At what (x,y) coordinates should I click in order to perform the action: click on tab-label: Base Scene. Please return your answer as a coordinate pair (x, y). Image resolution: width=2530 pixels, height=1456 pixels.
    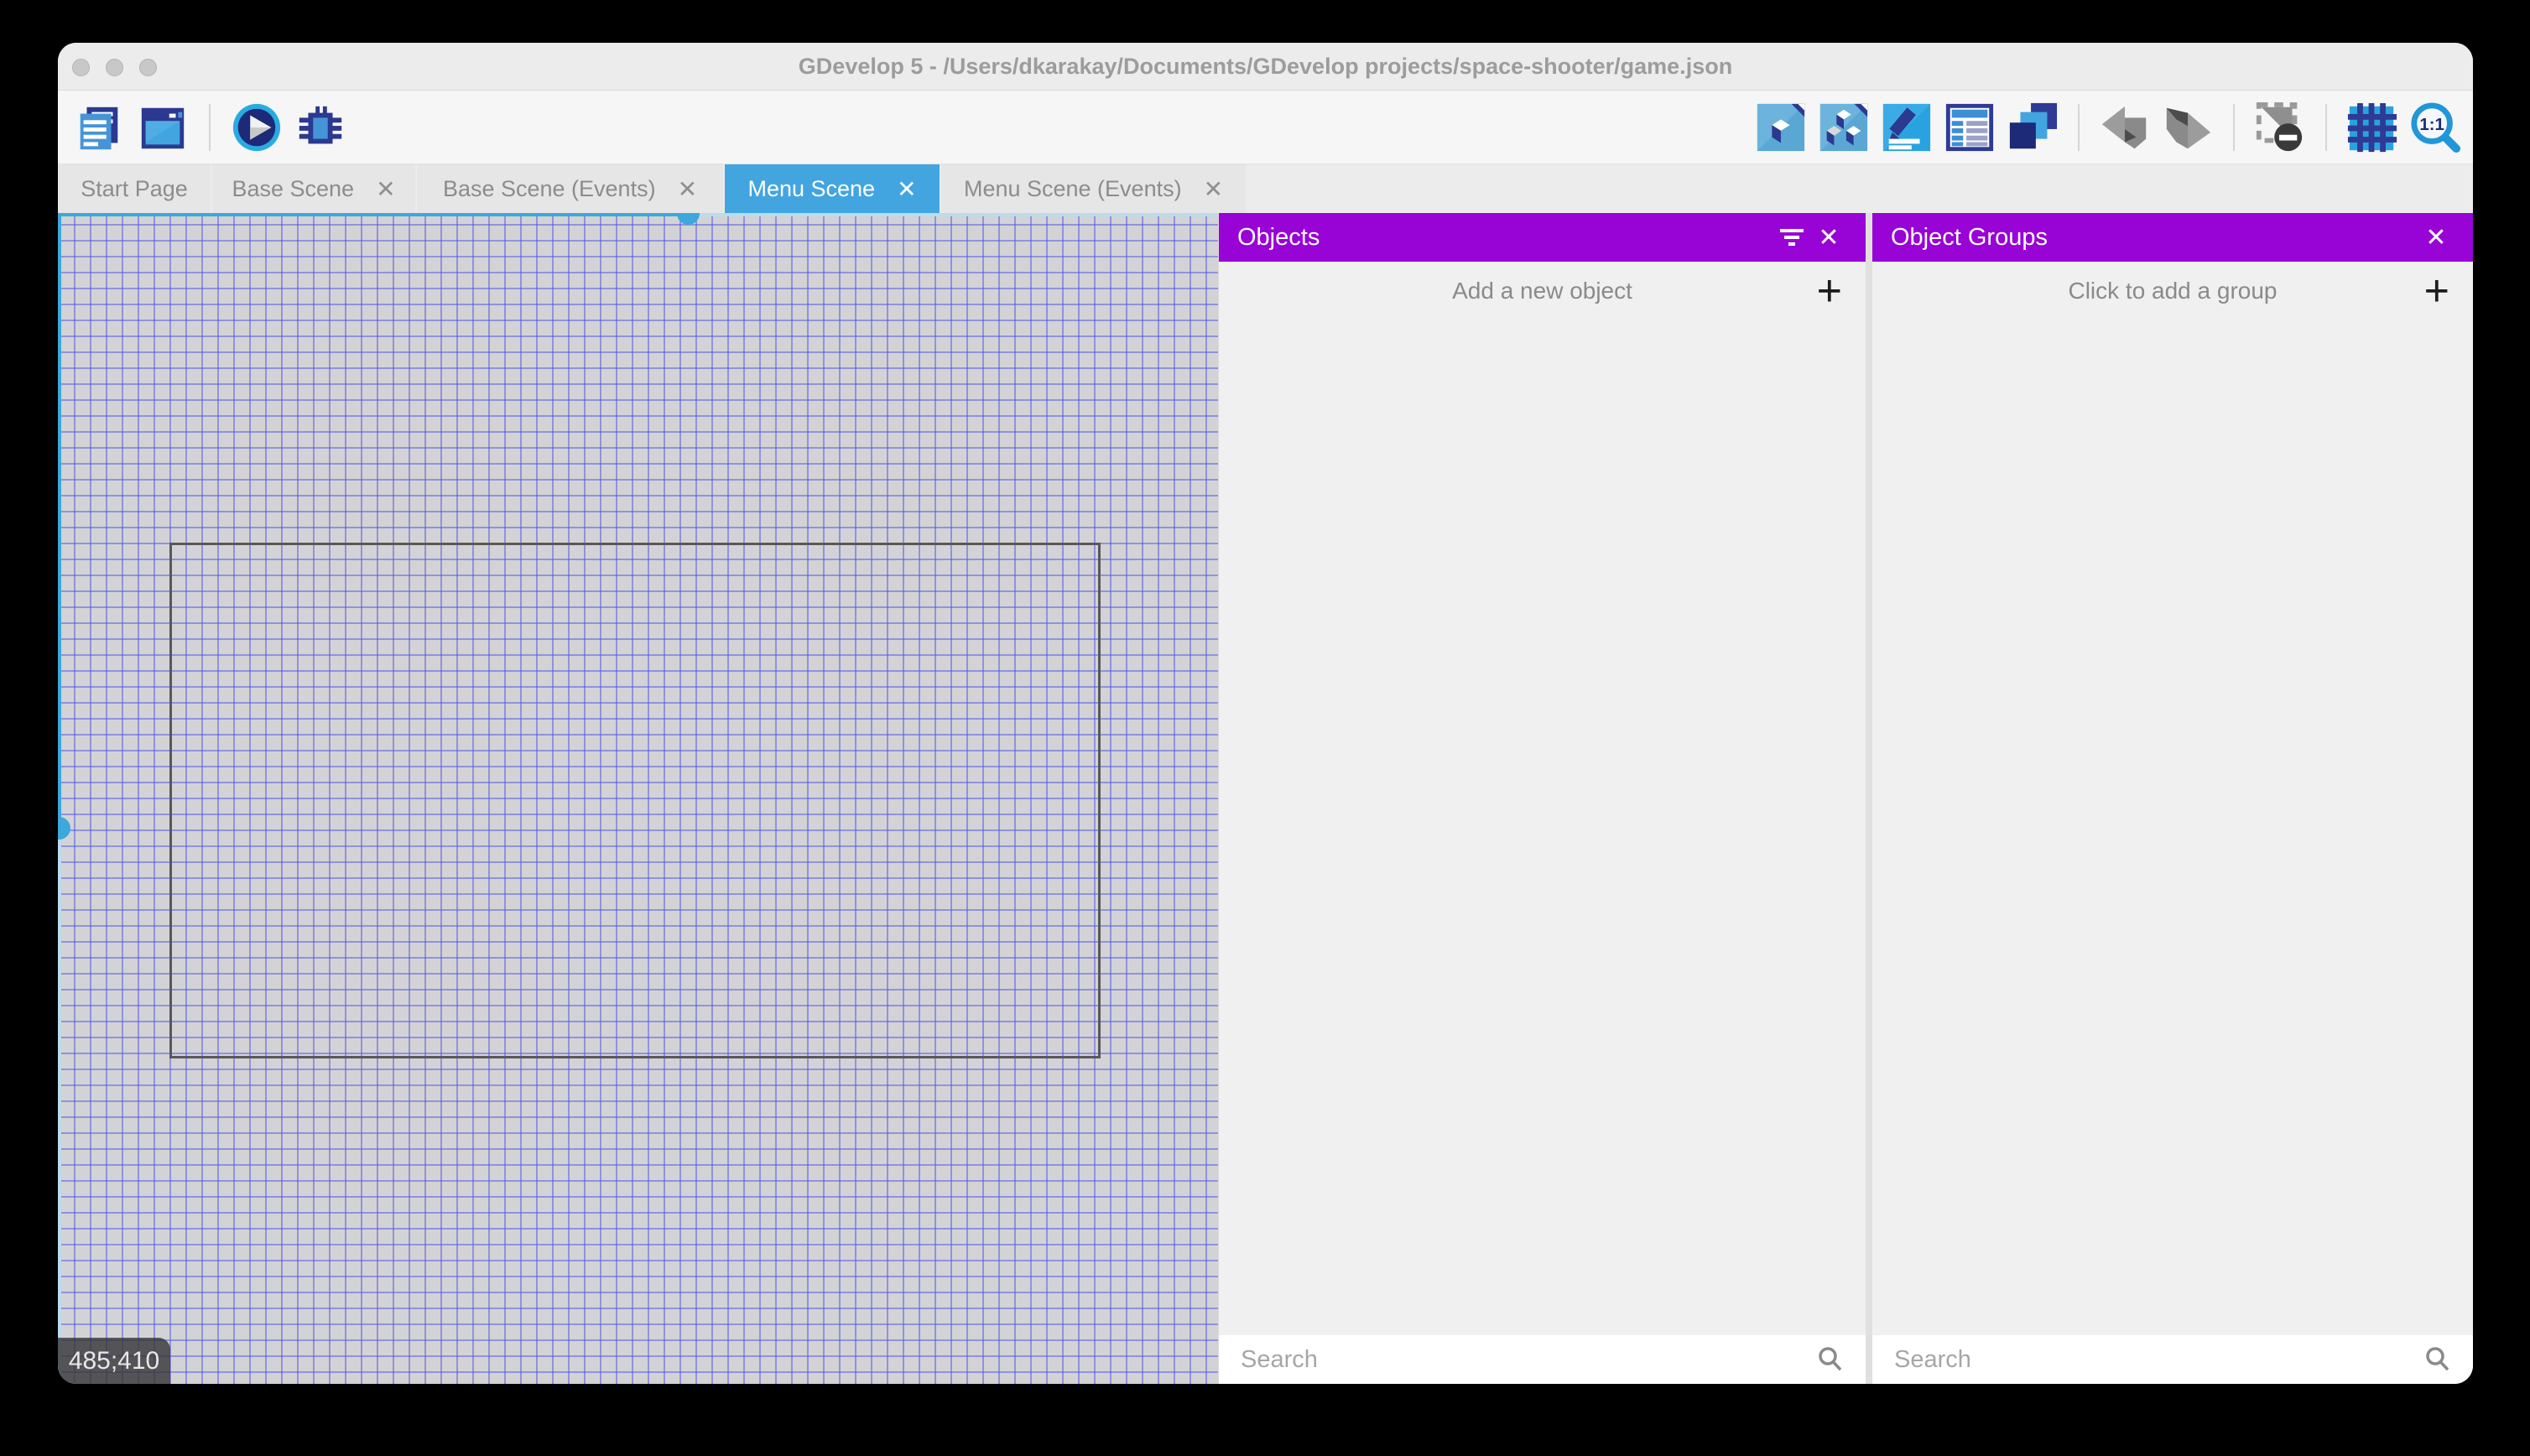
    Looking at the image, I should click on (293, 188).